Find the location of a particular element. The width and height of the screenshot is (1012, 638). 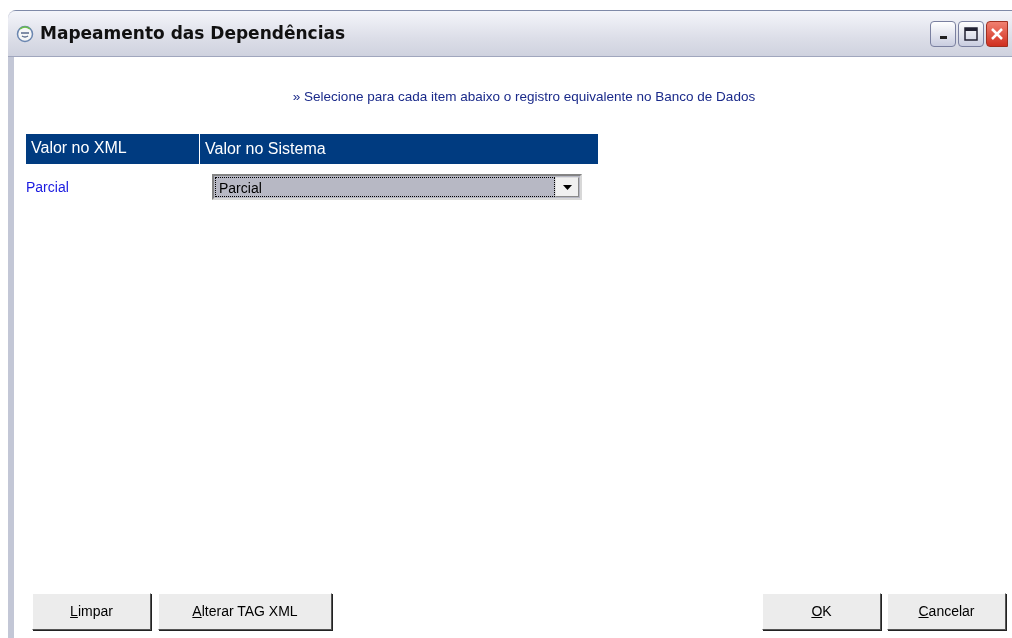

column-header: Valor no XML is located at coordinates (113, 149).